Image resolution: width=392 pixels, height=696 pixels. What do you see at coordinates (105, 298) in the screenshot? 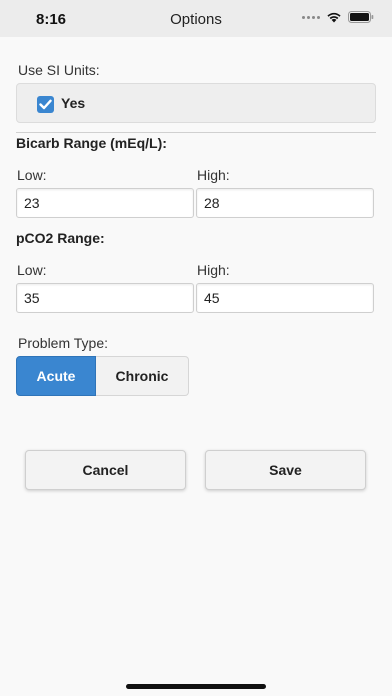
I see `pco2-low-input` at bounding box center [105, 298].